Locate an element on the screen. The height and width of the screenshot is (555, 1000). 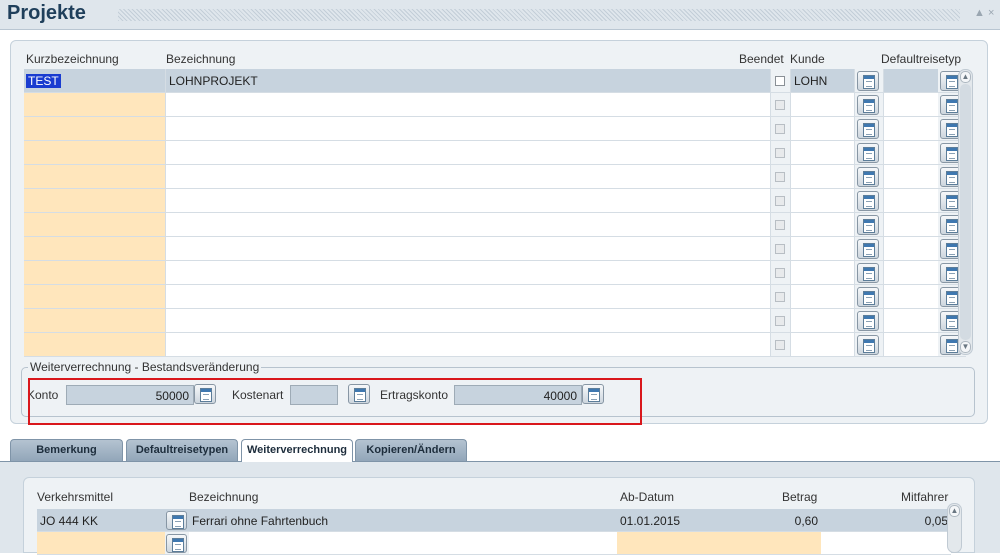
cell-betrag is located at coordinates (757, 543).